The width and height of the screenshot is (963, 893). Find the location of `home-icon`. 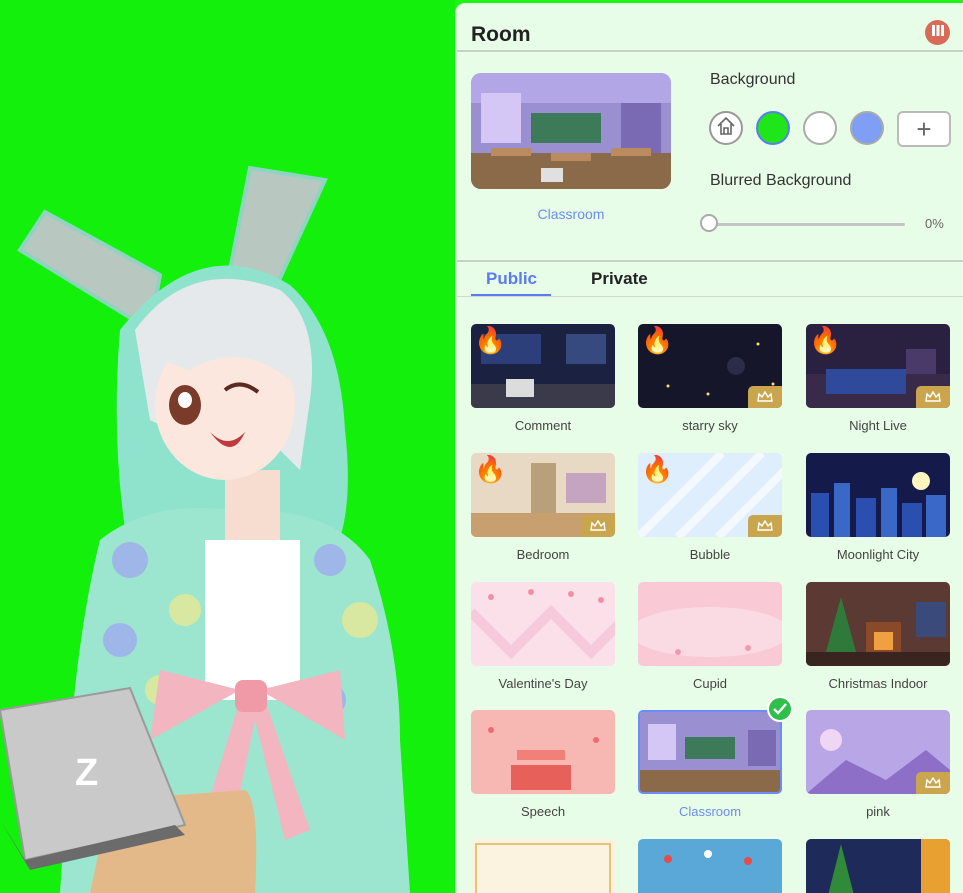

home-icon is located at coordinates (726, 128).